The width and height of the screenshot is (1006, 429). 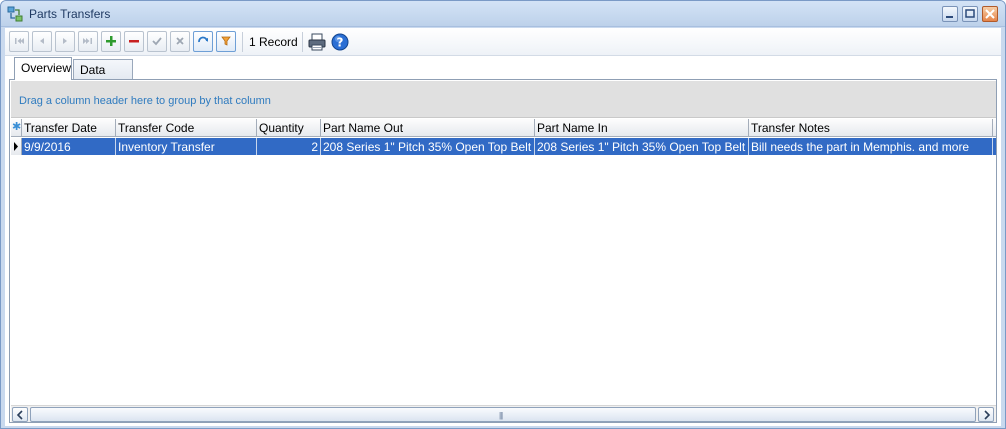 I want to click on check-icon, so click(x=157, y=41).